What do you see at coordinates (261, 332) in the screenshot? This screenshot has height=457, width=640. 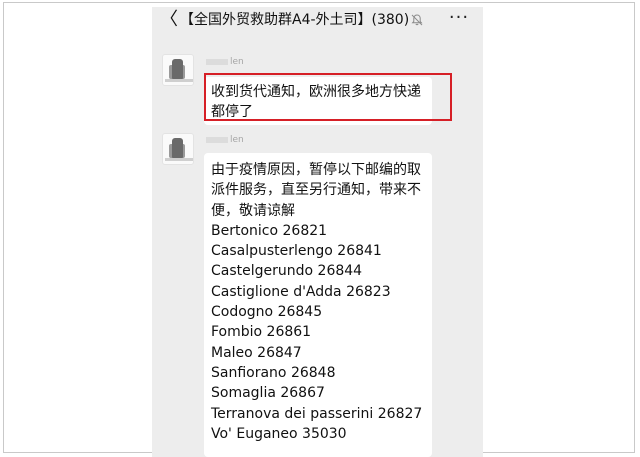 I see `postcode-entry: Fombio 26861` at bounding box center [261, 332].